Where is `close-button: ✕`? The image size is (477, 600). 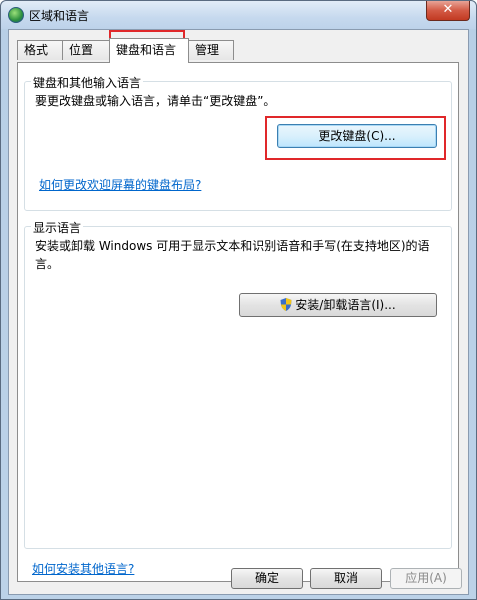 close-button: ✕ is located at coordinates (448, 11).